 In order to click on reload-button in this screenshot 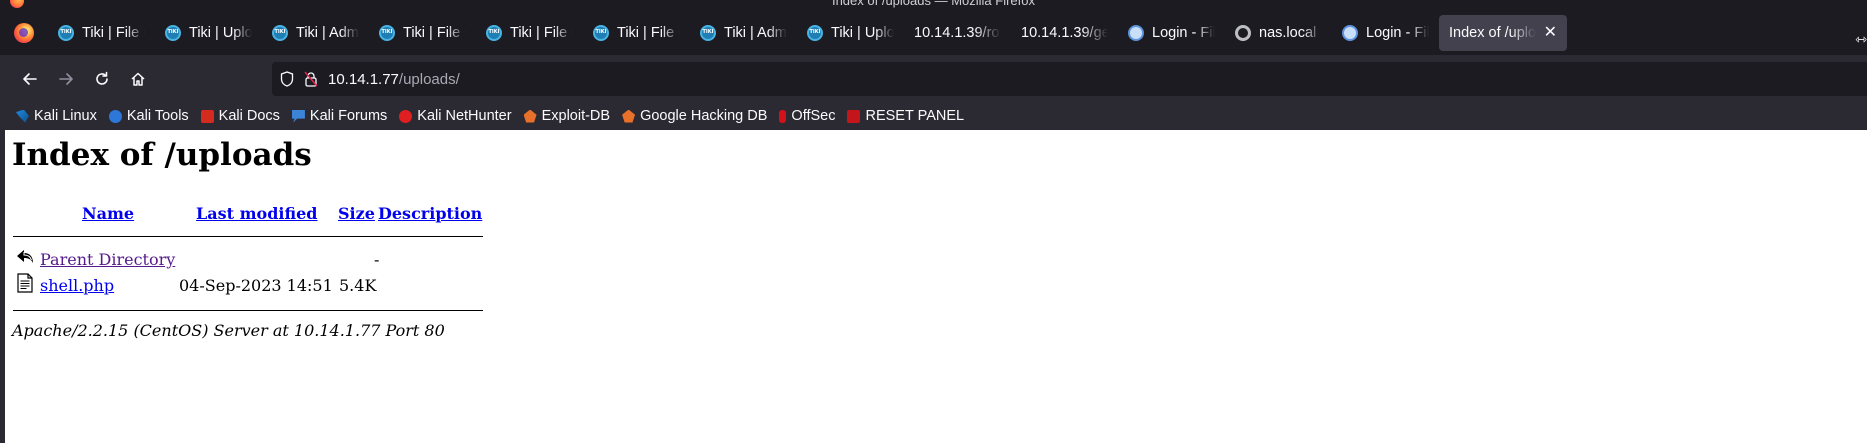, I will do `click(102, 79)`.